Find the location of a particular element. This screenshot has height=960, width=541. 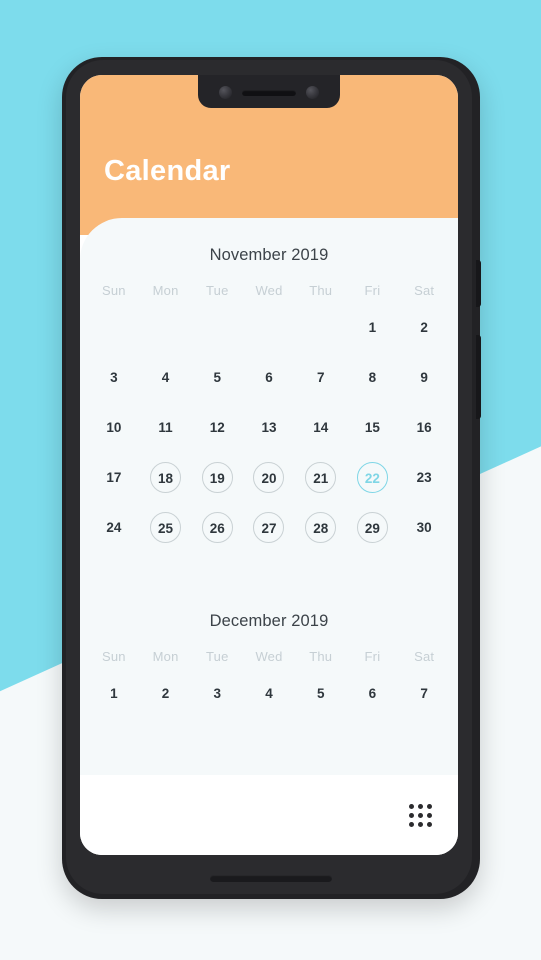

day-cell: 13 is located at coordinates (269, 427).